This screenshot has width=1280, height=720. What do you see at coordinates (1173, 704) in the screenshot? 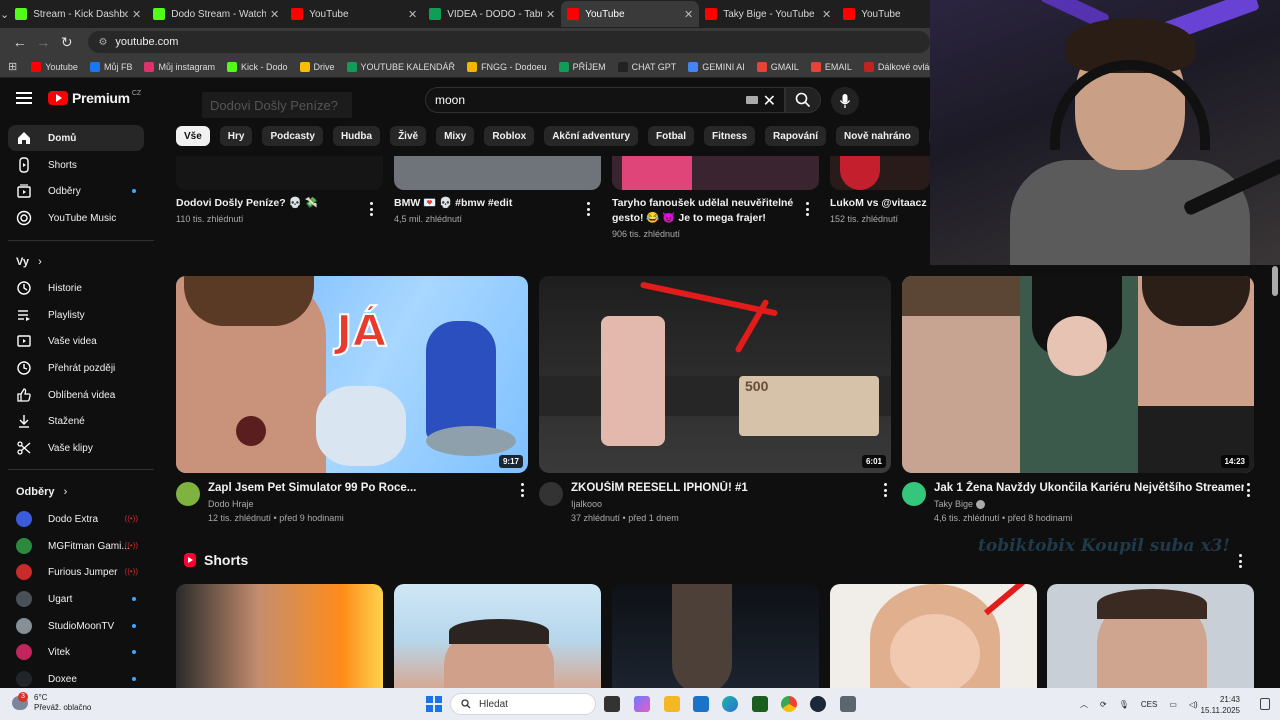
I see `network-icon: ▭` at bounding box center [1173, 704].